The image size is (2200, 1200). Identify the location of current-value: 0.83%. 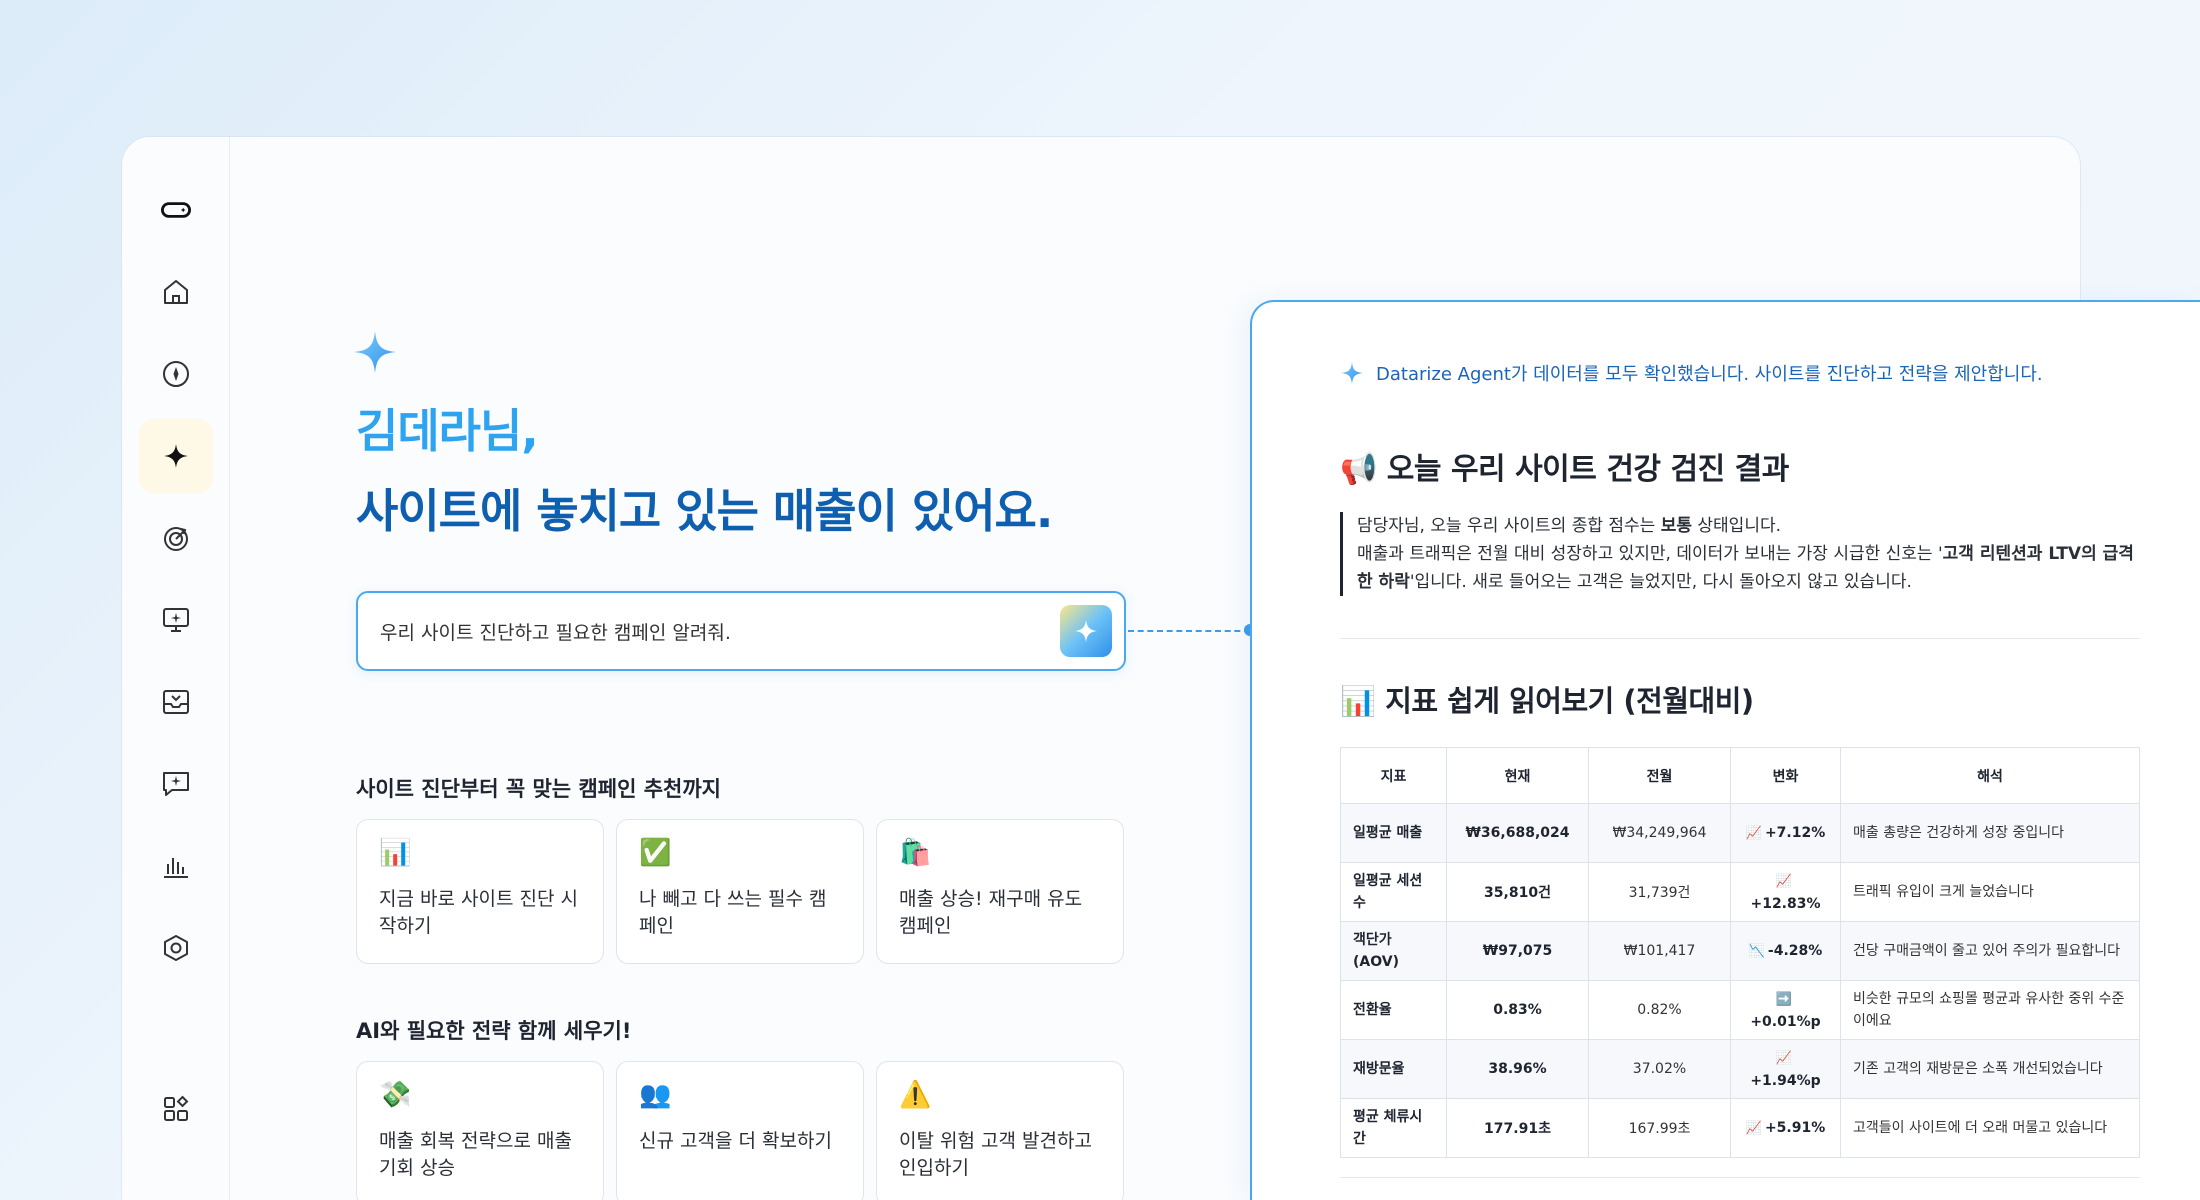
(1517, 1010).